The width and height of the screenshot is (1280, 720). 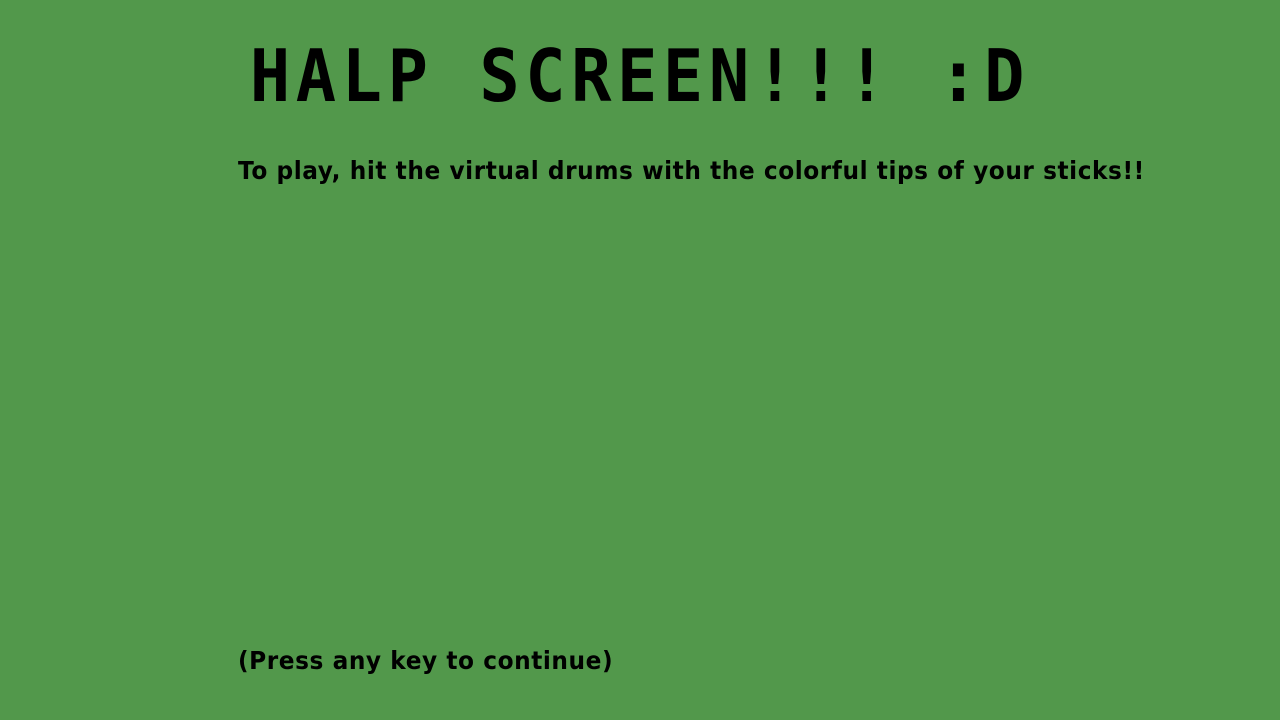 I want to click on continue-prompt: (Press any key to continue), so click(x=426, y=660).